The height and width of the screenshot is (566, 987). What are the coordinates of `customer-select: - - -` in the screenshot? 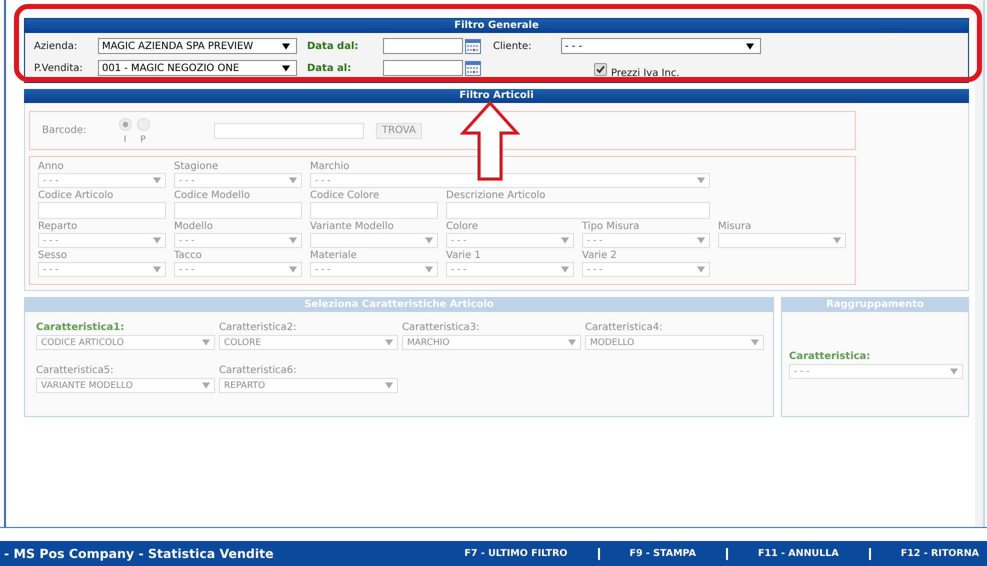 It's located at (661, 46).